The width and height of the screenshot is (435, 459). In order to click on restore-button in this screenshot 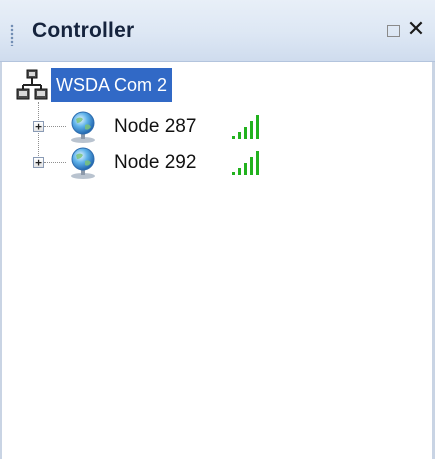, I will do `click(393, 31)`.